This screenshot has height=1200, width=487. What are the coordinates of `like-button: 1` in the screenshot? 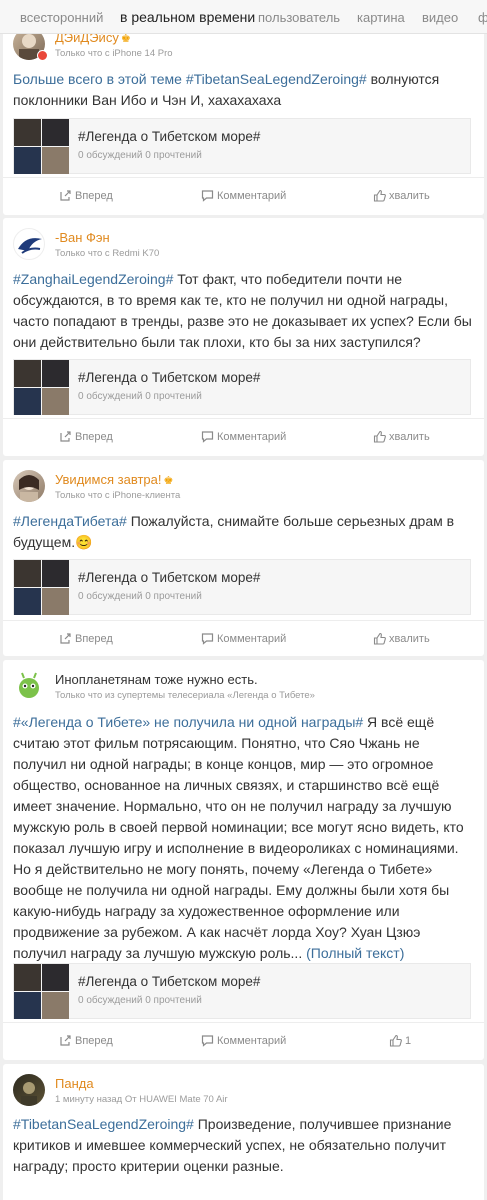 It's located at (400, 1040).